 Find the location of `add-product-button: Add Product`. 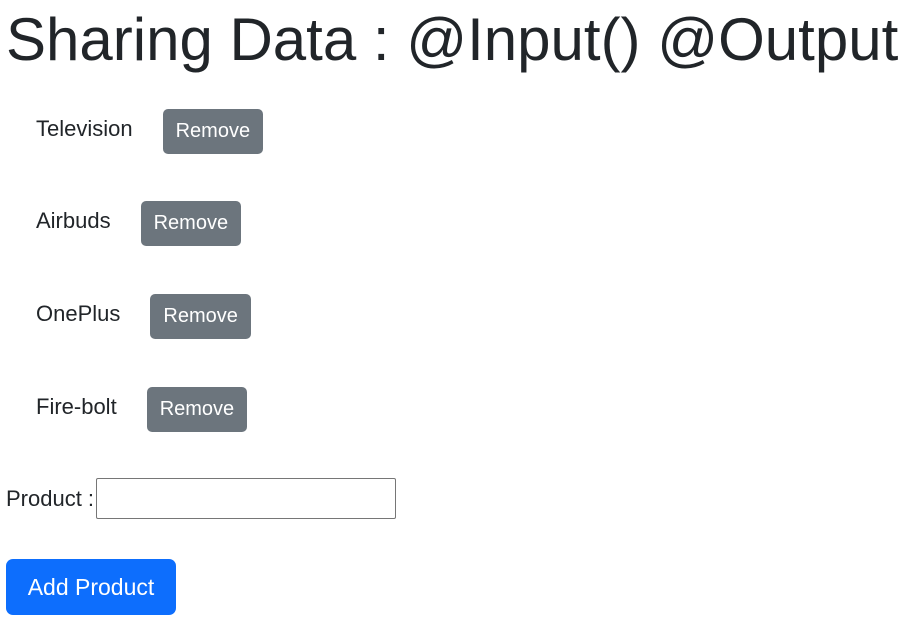

add-product-button: Add Product is located at coordinates (91, 587).